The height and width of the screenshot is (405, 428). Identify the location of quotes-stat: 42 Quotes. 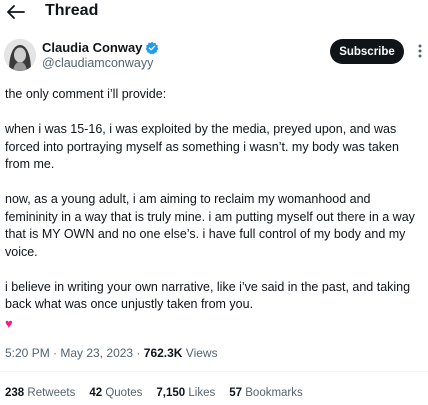
(115, 393).